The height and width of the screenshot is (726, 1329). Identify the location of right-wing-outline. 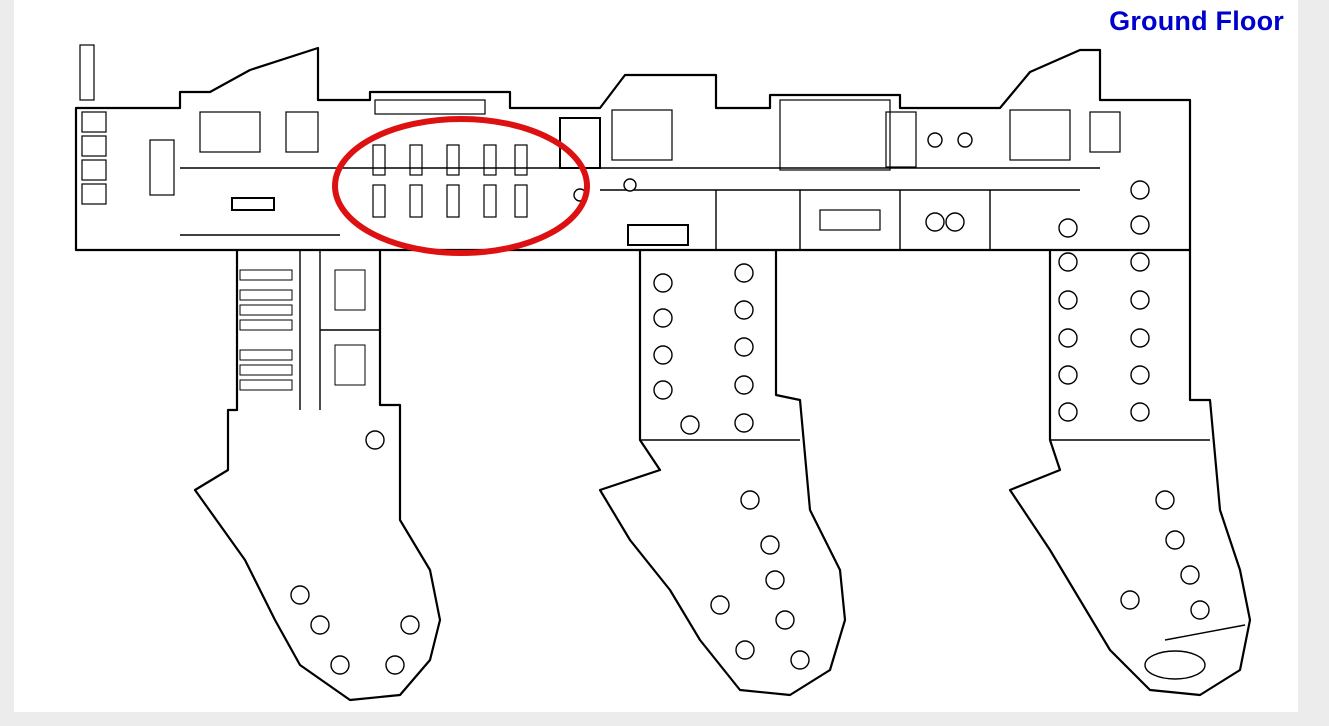
(1130, 473).